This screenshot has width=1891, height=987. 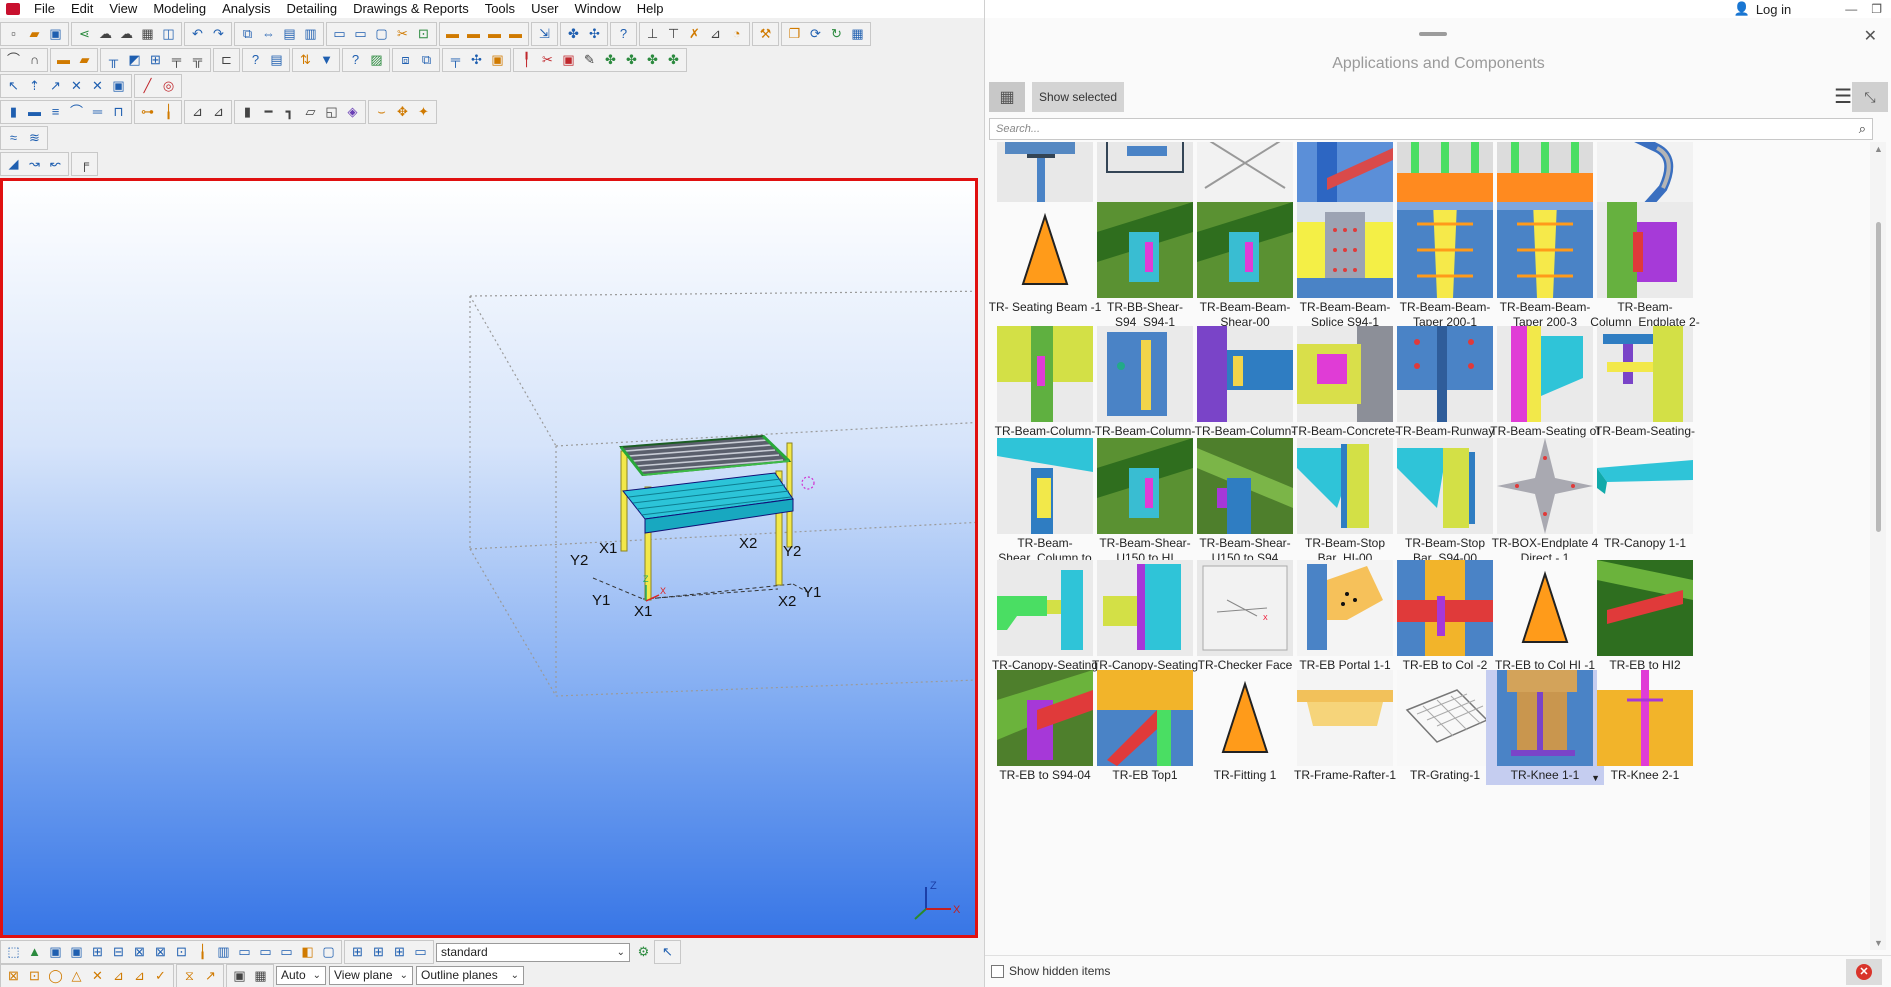 What do you see at coordinates (1645, 616) in the screenshot?
I see `component-item: TR-EB to HI2` at bounding box center [1645, 616].